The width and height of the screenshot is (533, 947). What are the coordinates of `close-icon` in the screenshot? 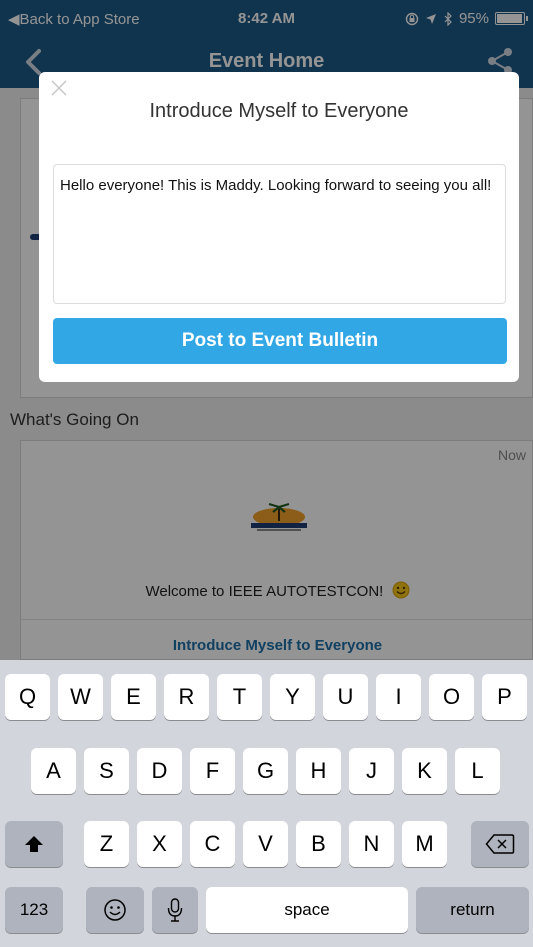 It's located at (59, 88).